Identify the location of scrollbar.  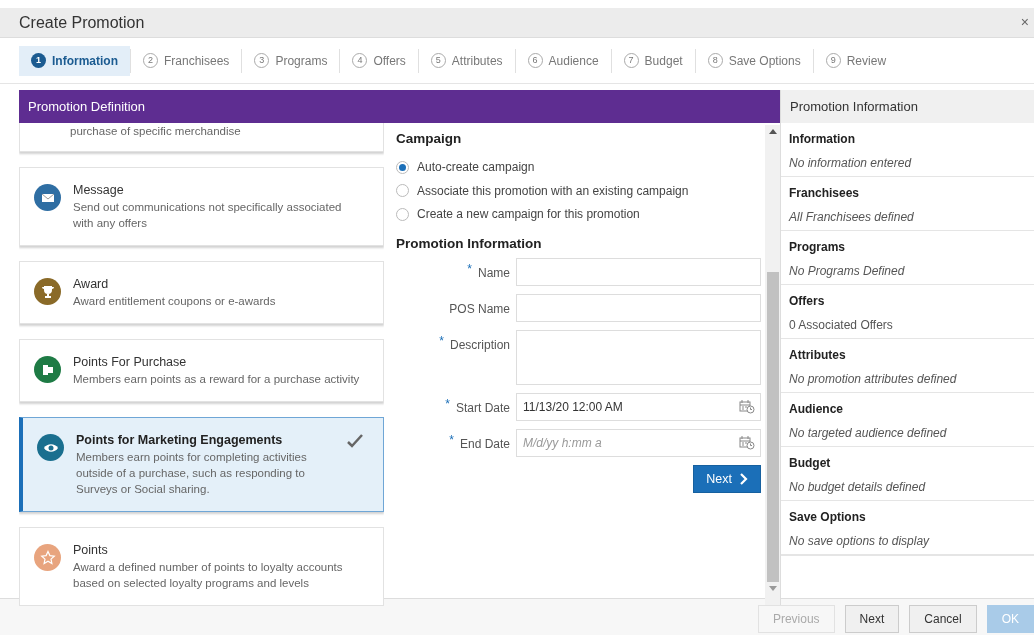
(772, 365).